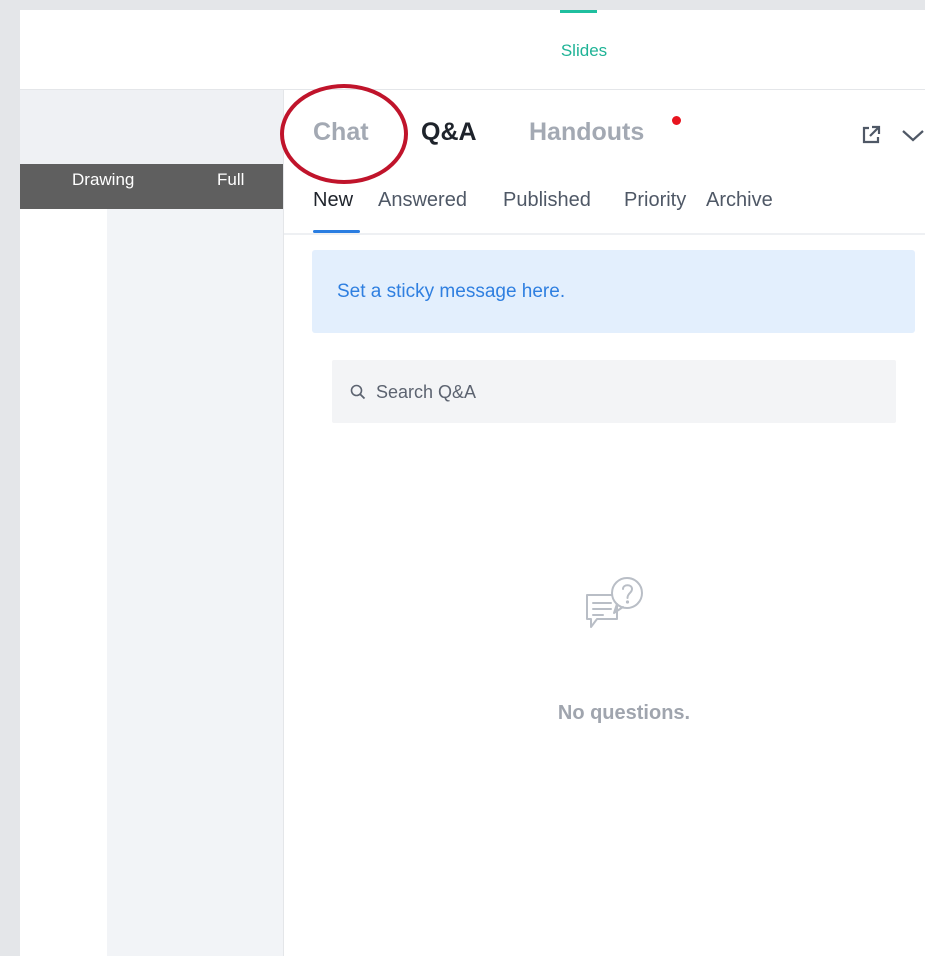 Image resolution: width=925 pixels, height=956 pixels. I want to click on search-icon, so click(358, 392).